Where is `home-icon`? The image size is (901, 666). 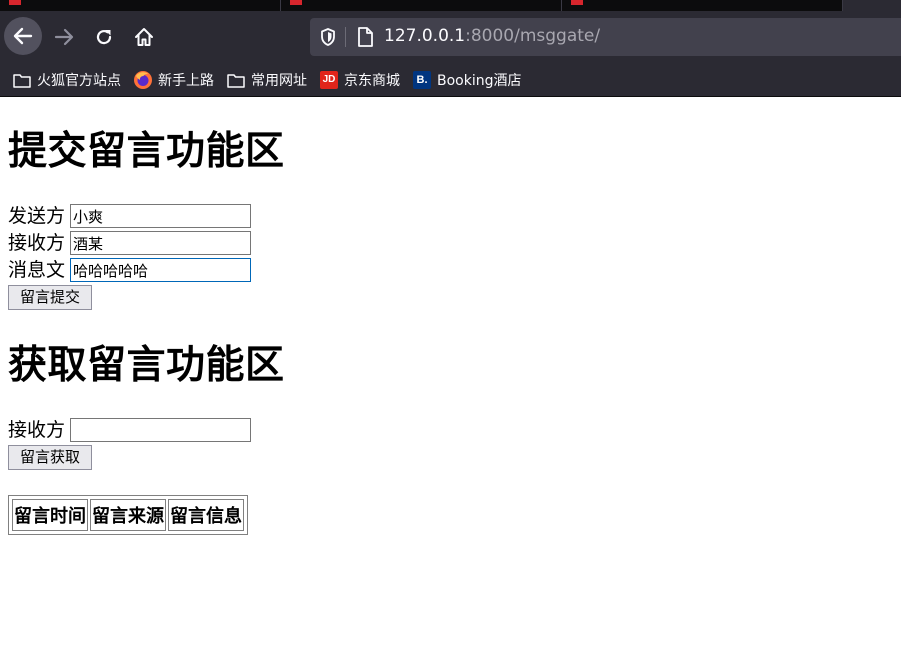 home-icon is located at coordinates (144, 37).